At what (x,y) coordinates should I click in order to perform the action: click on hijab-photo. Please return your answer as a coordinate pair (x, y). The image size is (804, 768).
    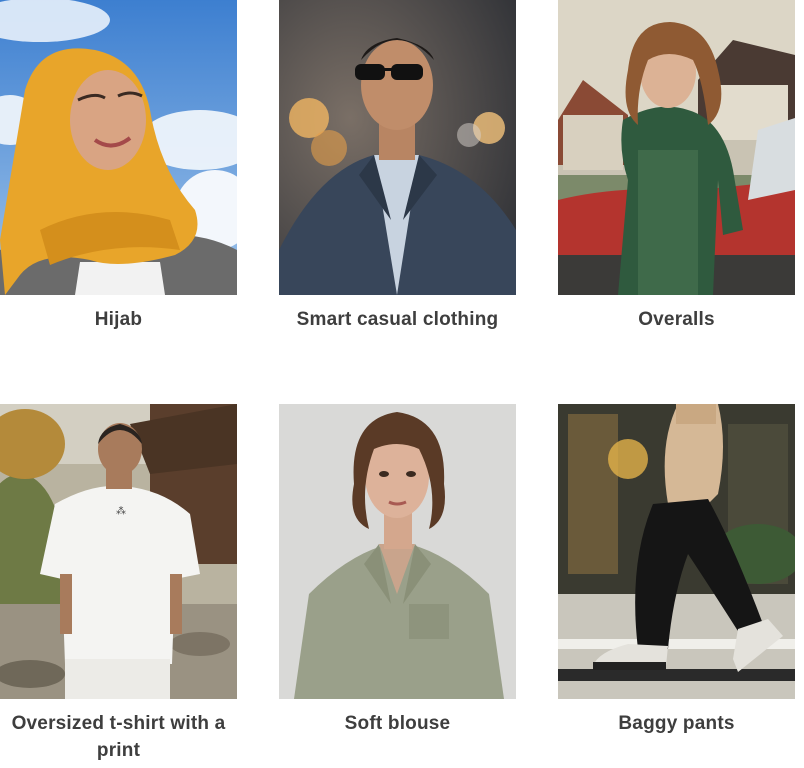
    Looking at the image, I should click on (118, 147).